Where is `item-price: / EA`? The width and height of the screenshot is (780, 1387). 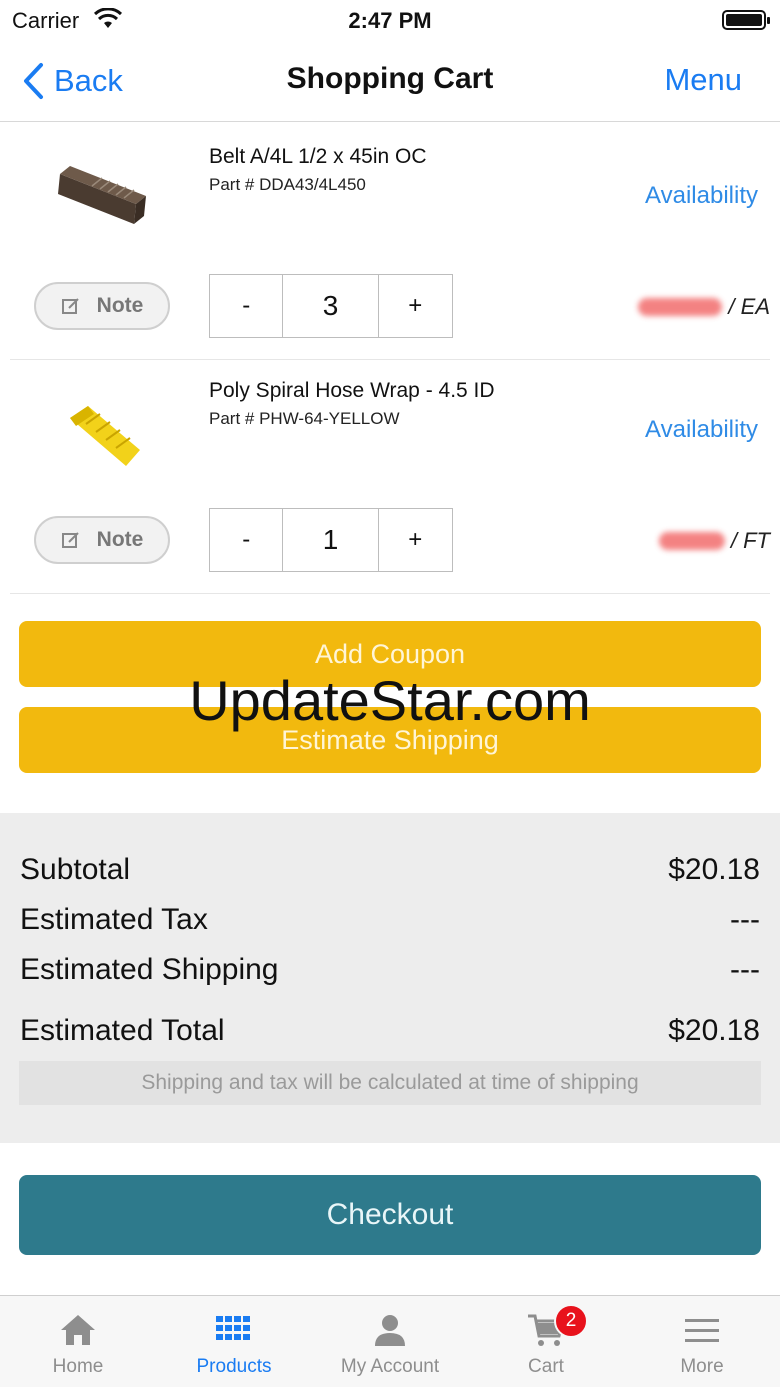
item-price: / EA is located at coordinates (704, 307).